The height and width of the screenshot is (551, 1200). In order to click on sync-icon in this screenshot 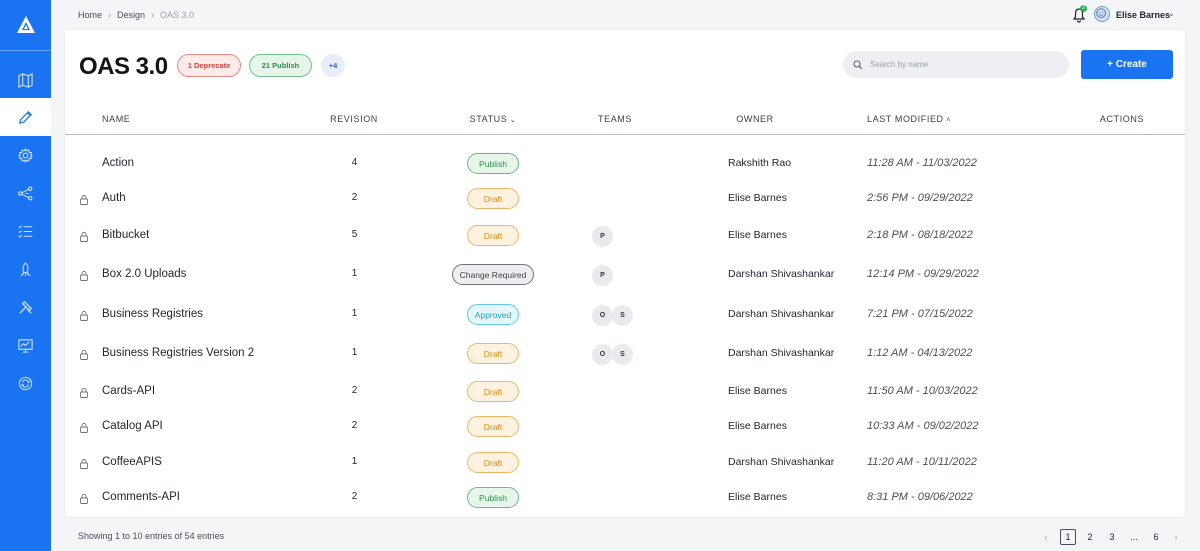, I will do `click(25, 383)`.